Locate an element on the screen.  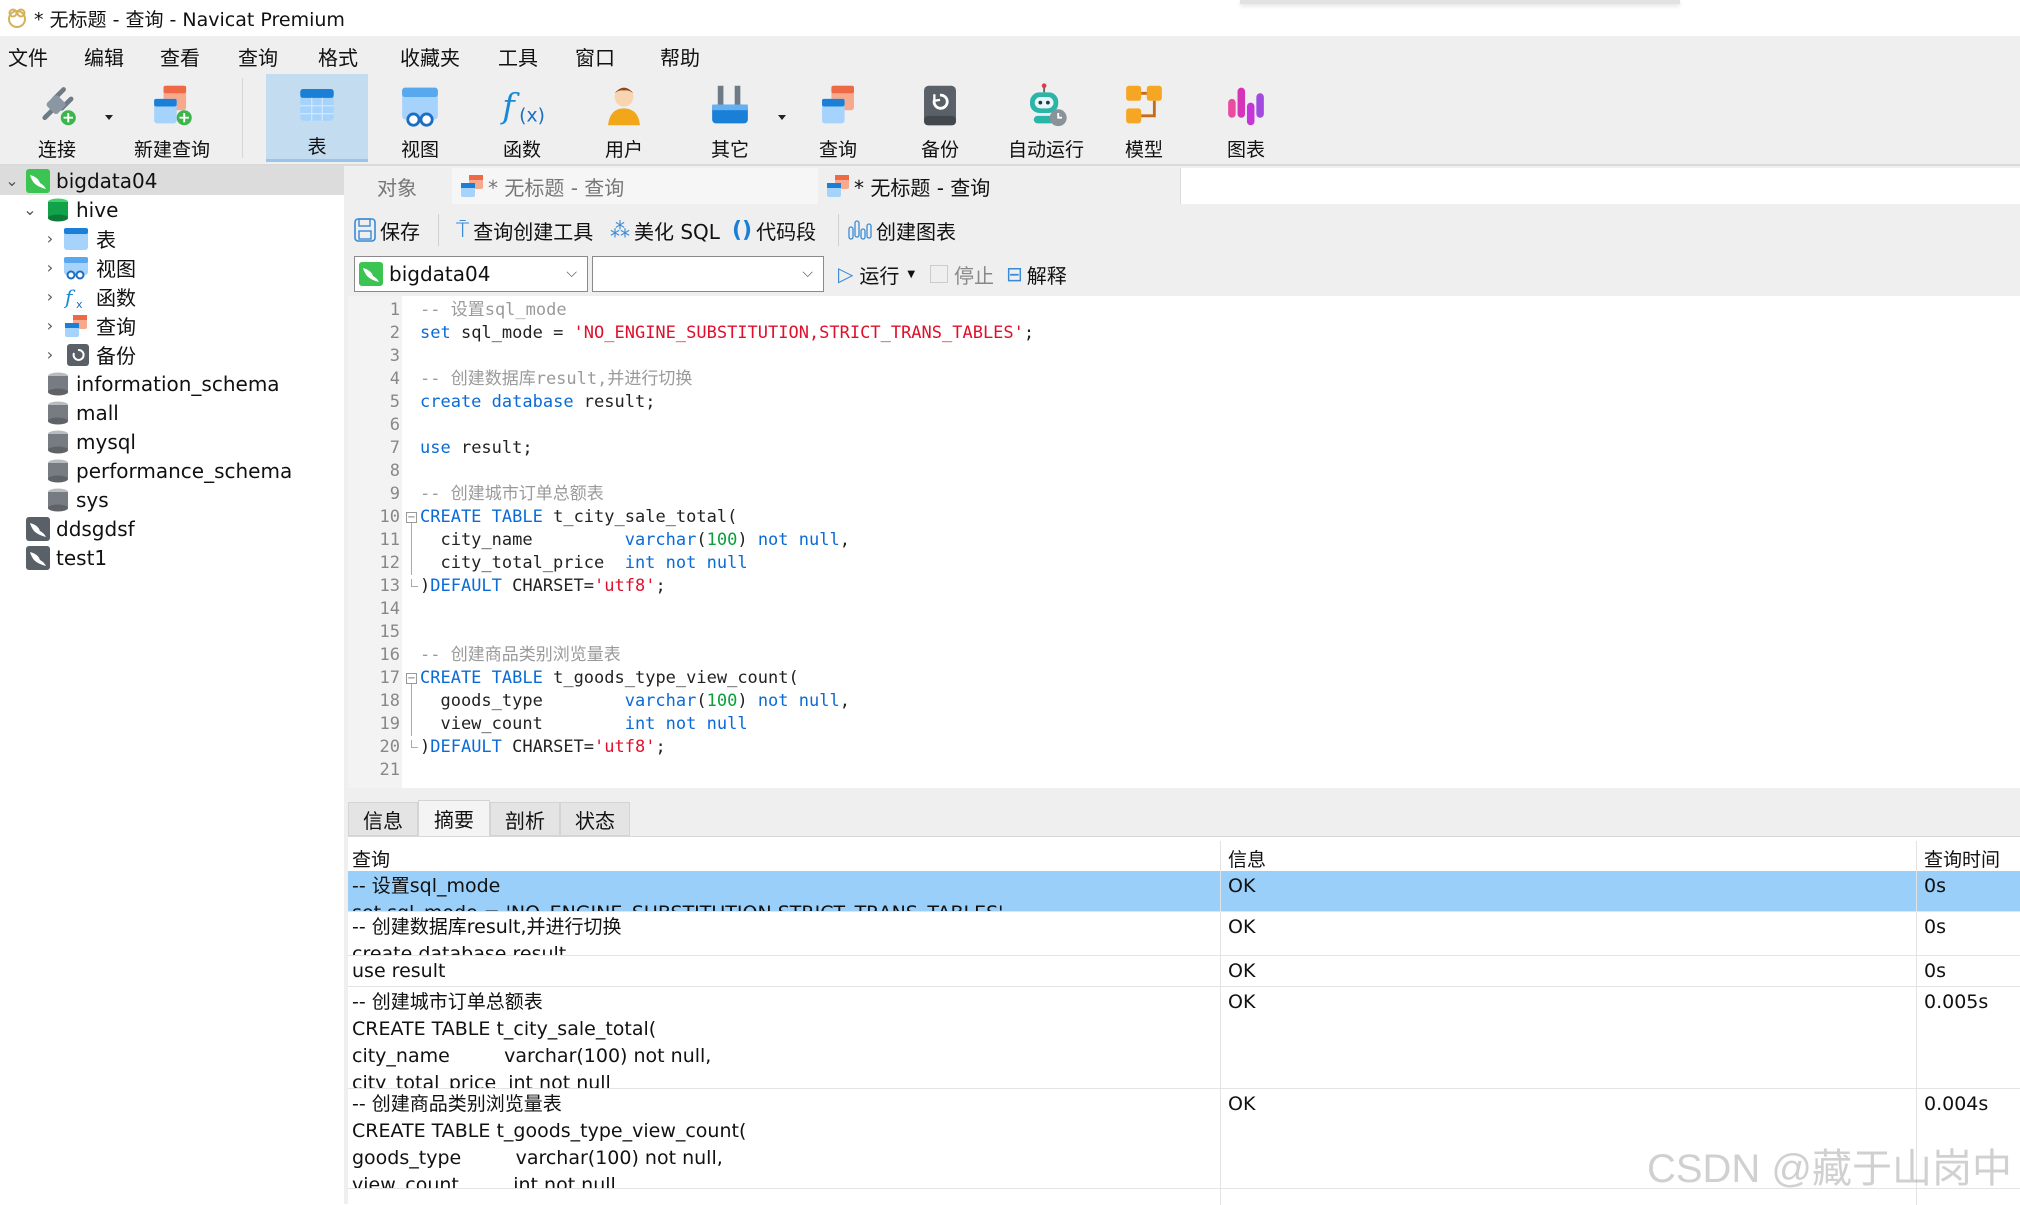
code-line: -- 创建城市订单总额表 is located at coordinates (512, 494).